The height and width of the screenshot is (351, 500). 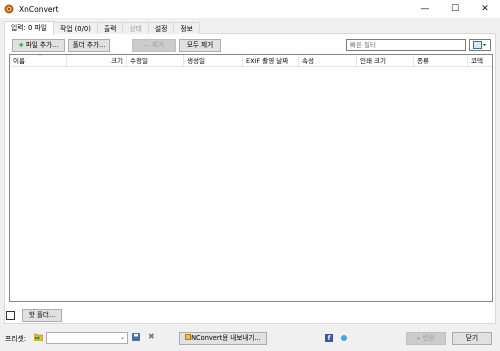 I want to click on open-folder-icon, so click(x=38, y=337).